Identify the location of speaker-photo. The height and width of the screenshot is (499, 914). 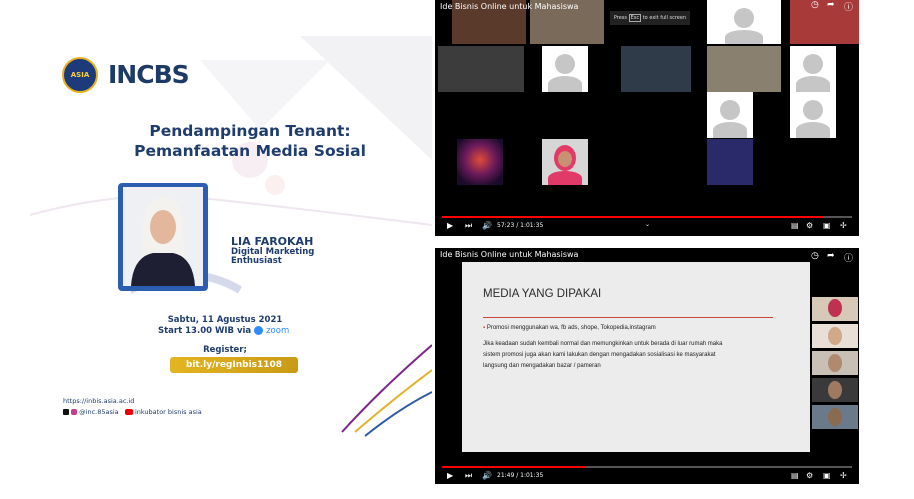
(163, 236).